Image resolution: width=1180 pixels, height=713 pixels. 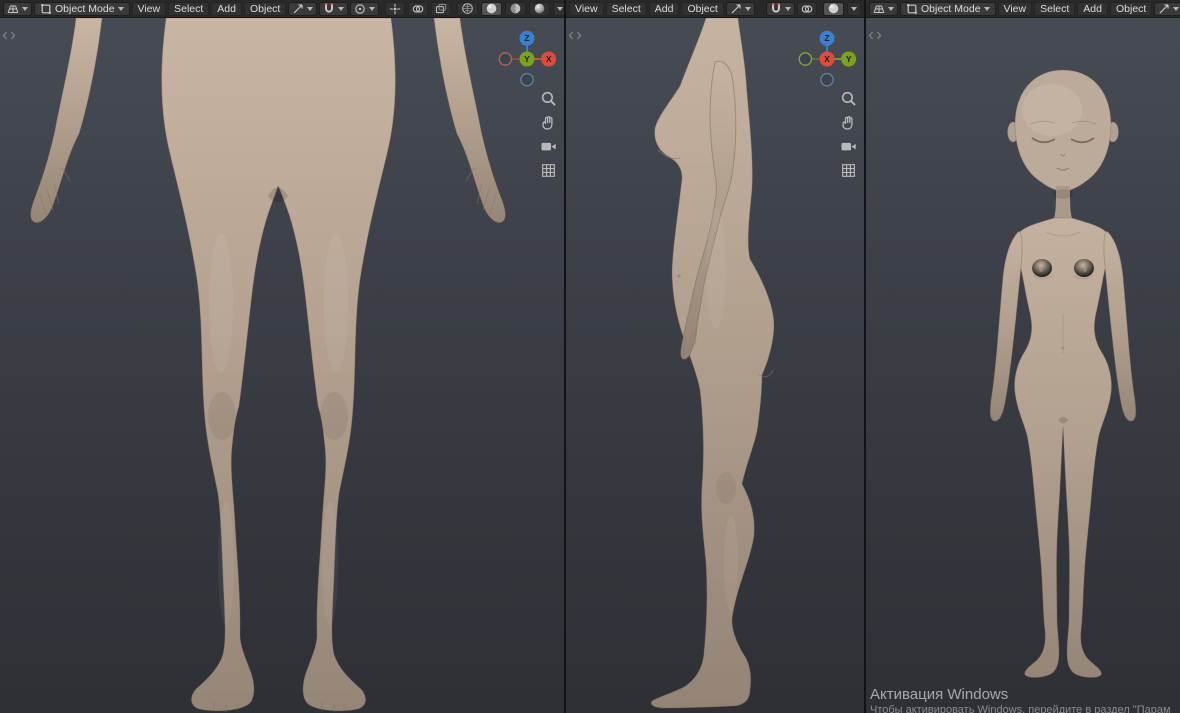 I want to click on shading-material-button, so click(x=516, y=8).